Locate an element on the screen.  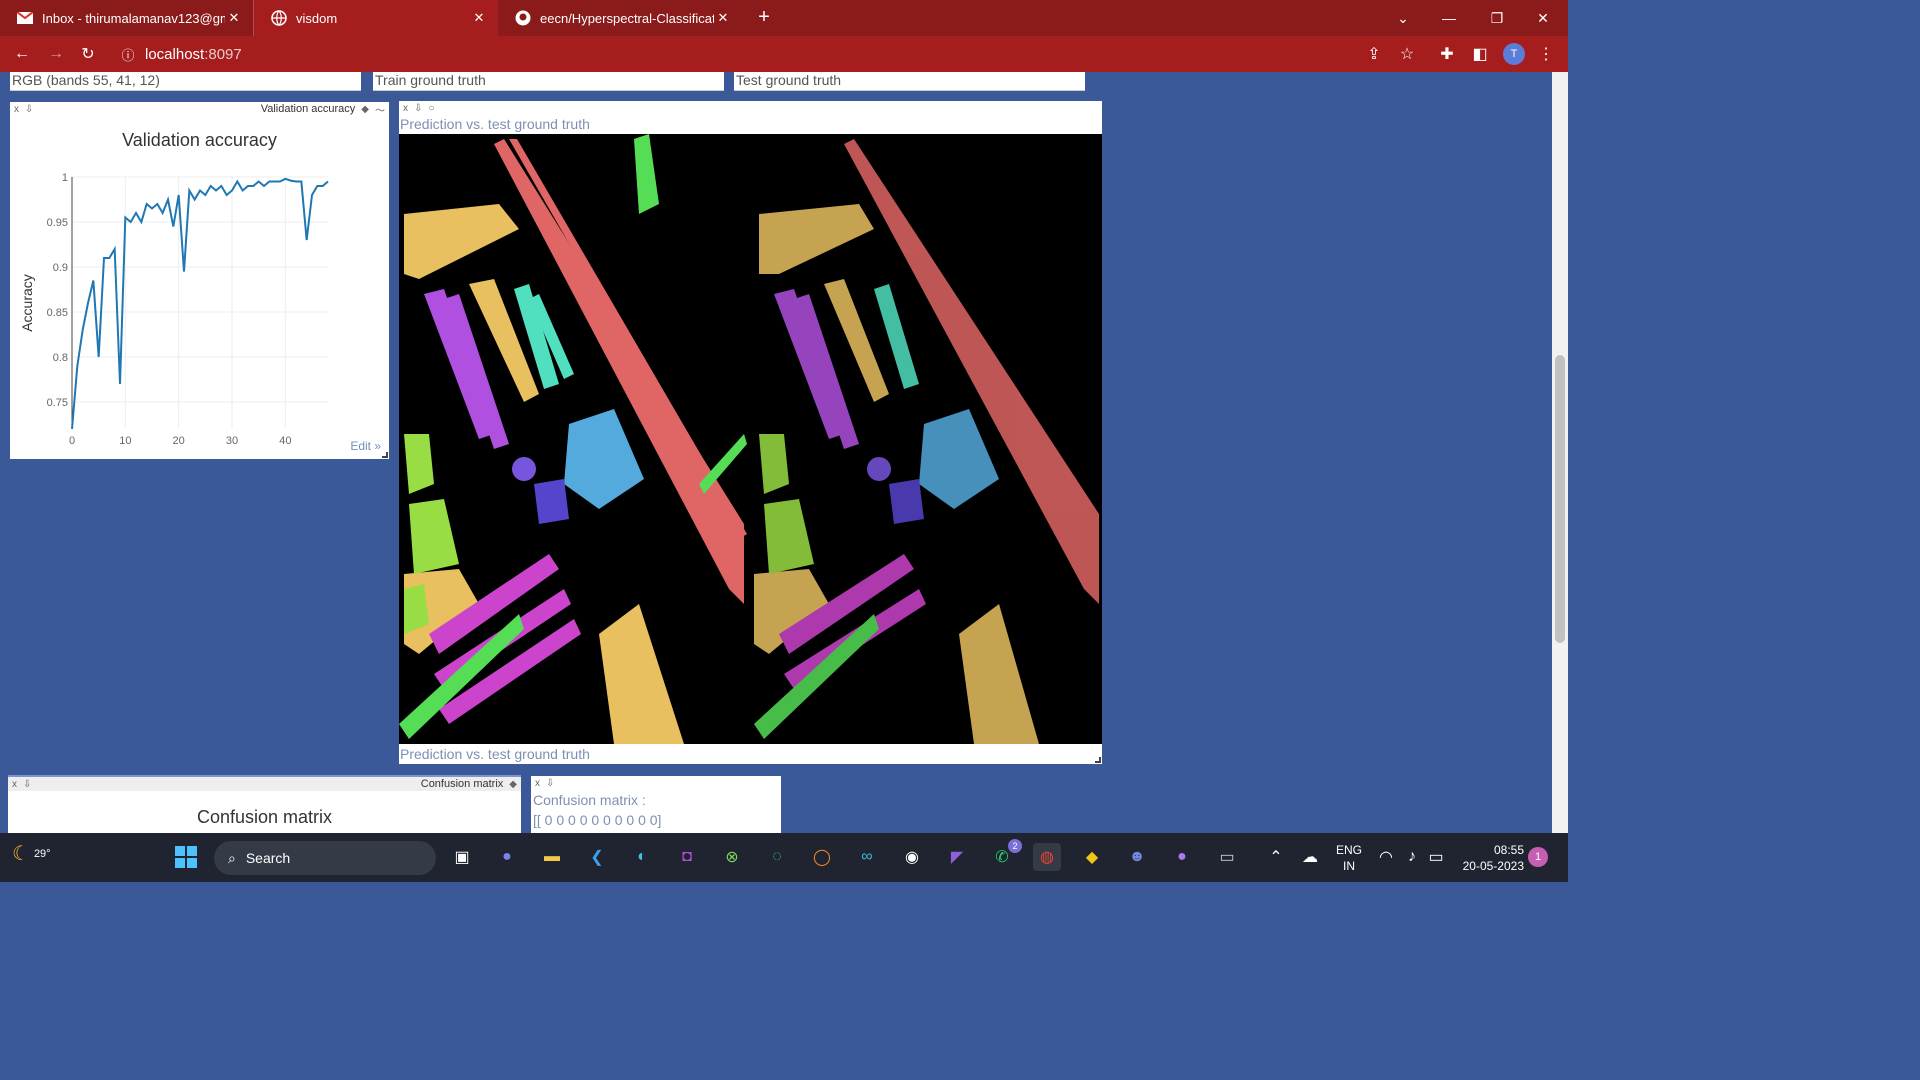
tab-visdom: visdom ✕ is located at coordinates (376, 18).